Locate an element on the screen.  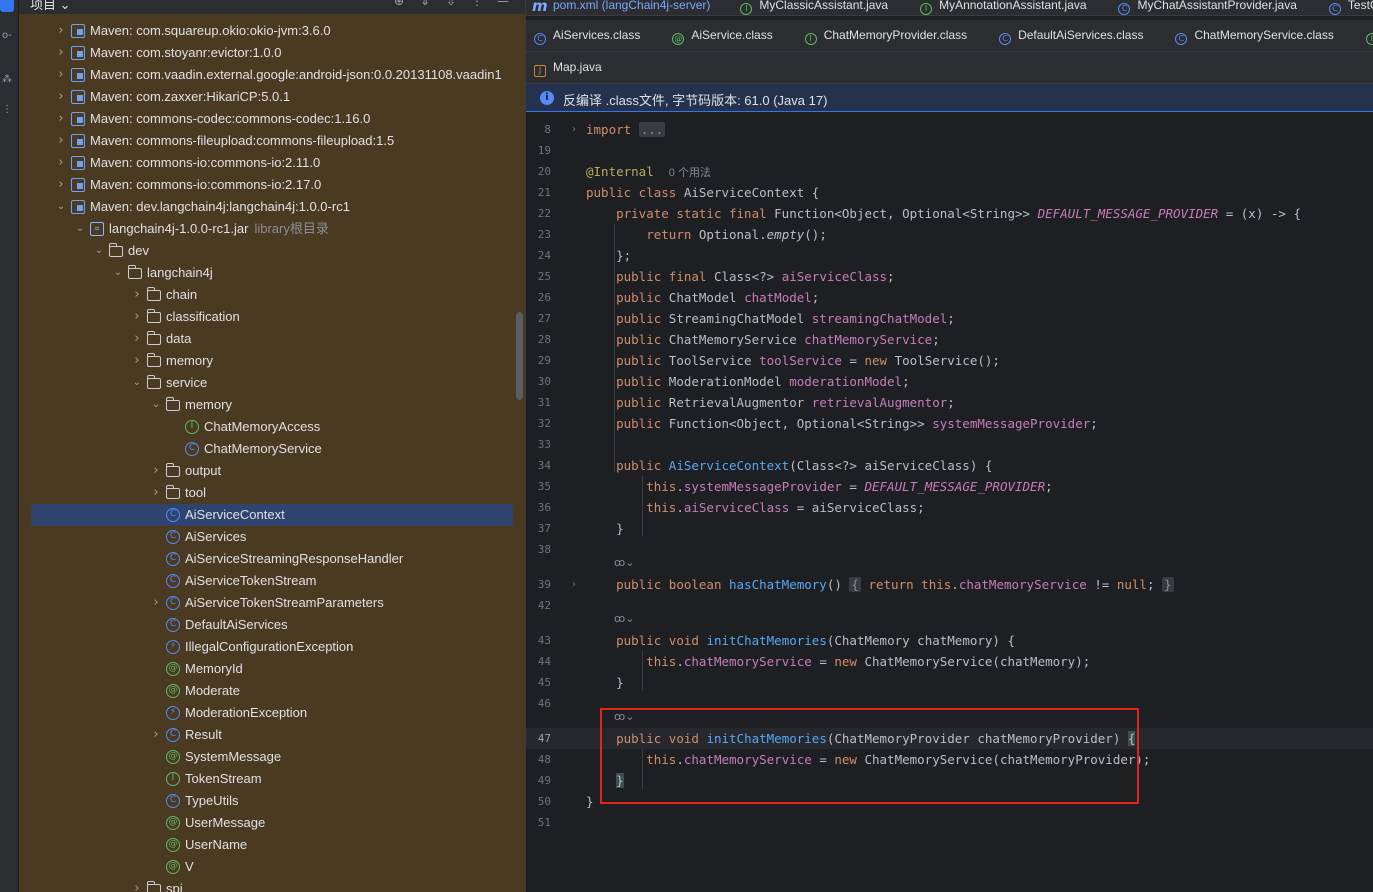
tree-item: @ UserMessage is located at coordinates (272, 823).